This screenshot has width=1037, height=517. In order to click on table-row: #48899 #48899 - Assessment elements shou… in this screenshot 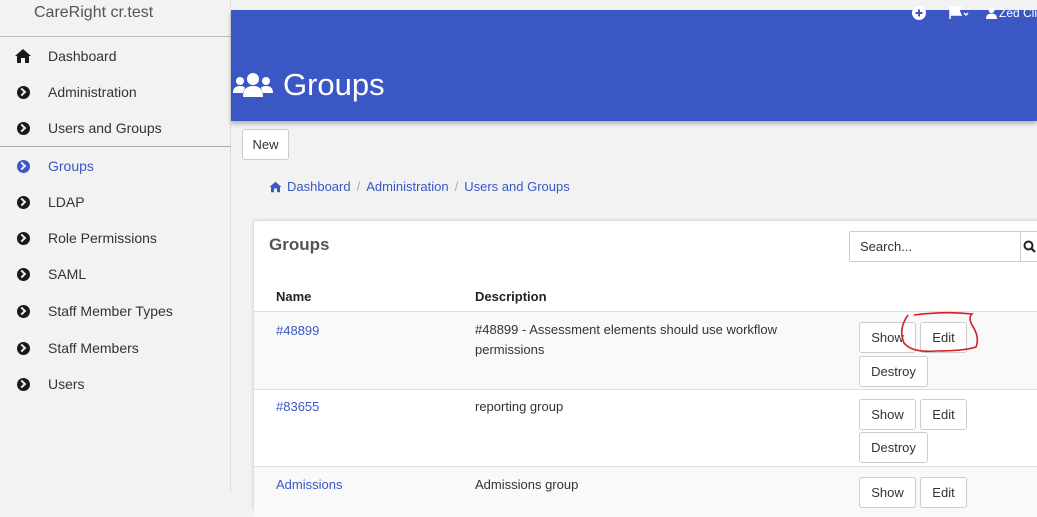, I will do `click(645, 350)`.